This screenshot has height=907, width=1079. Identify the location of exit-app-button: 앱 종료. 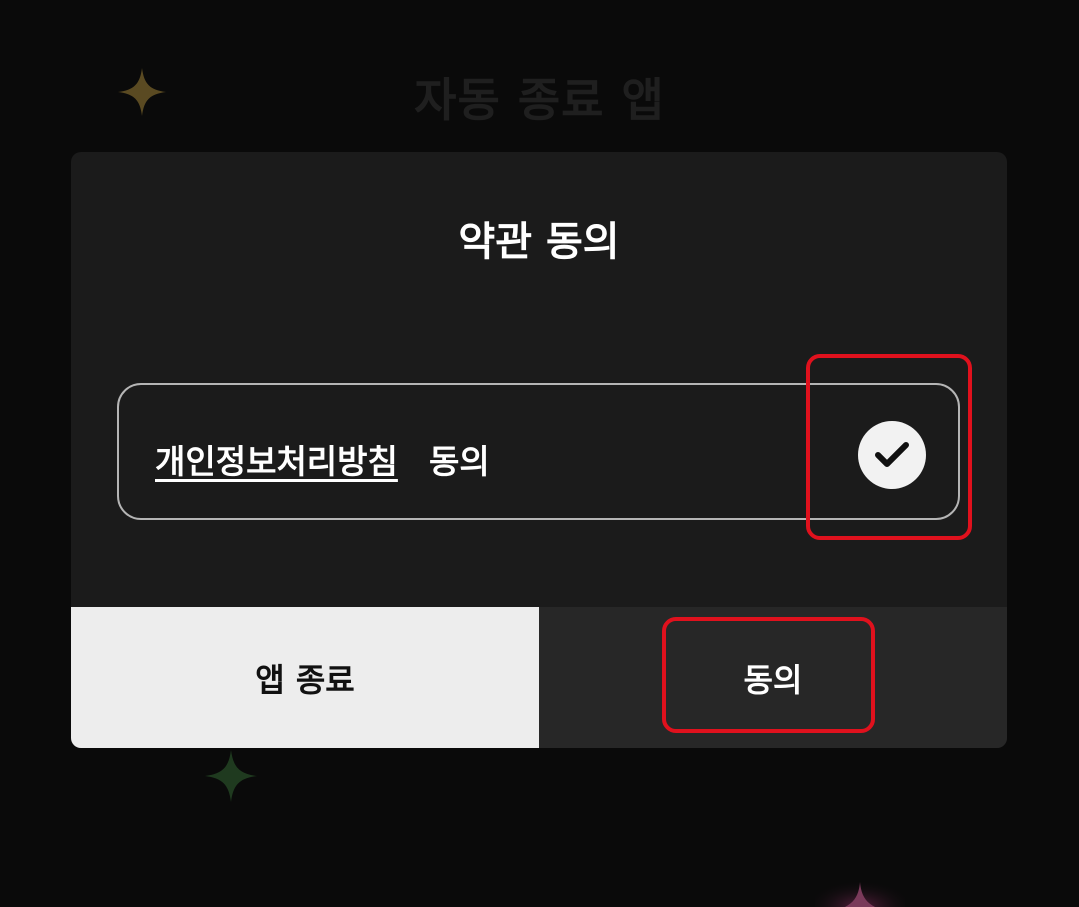
(305, 677).